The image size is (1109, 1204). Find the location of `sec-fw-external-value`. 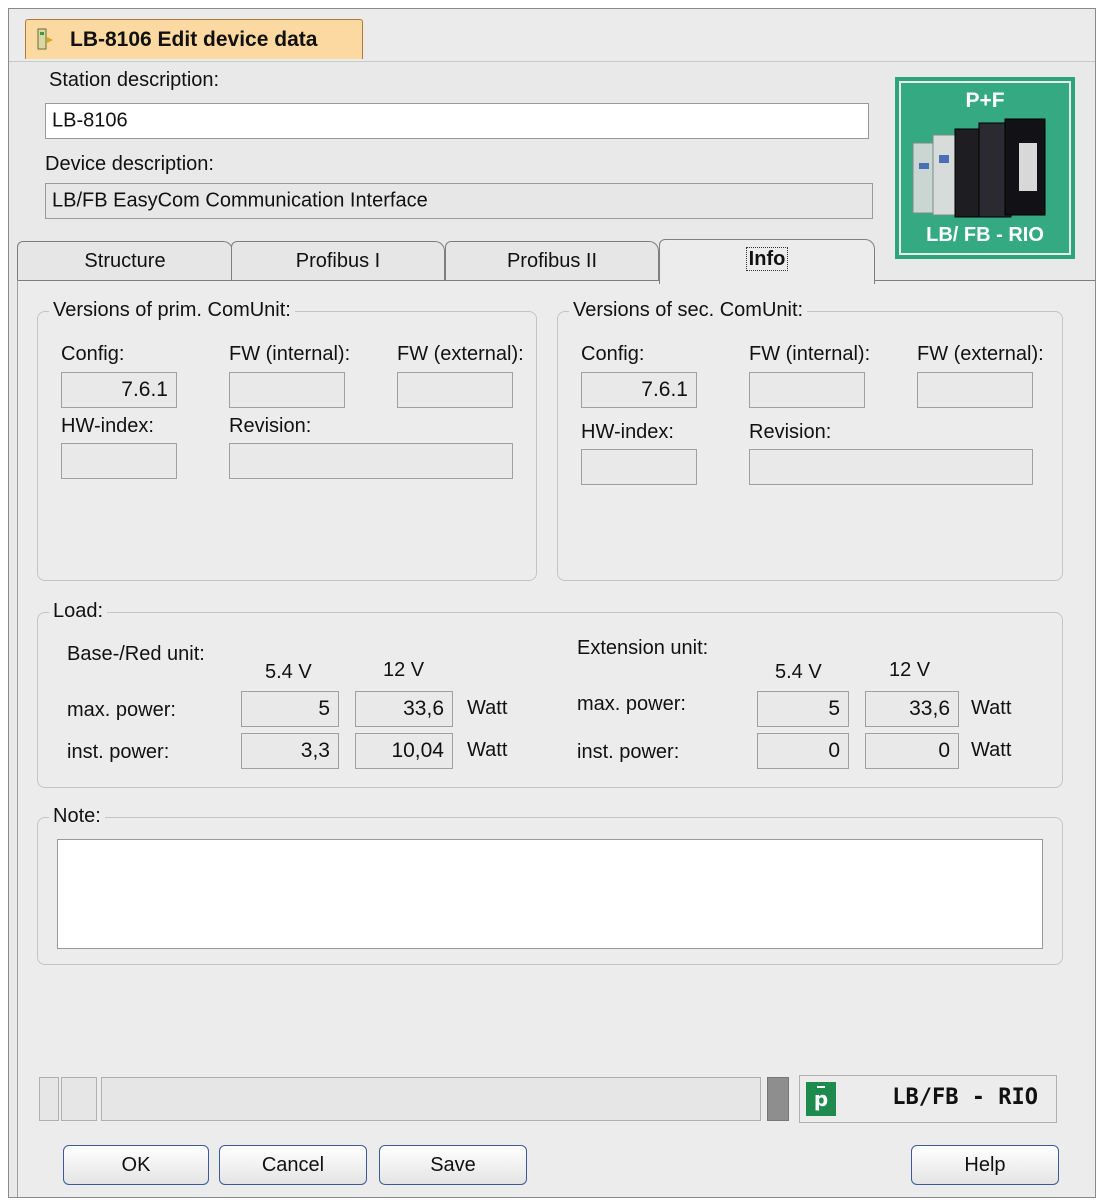

sec-fw-external-value is located at coordinates (975, 390).